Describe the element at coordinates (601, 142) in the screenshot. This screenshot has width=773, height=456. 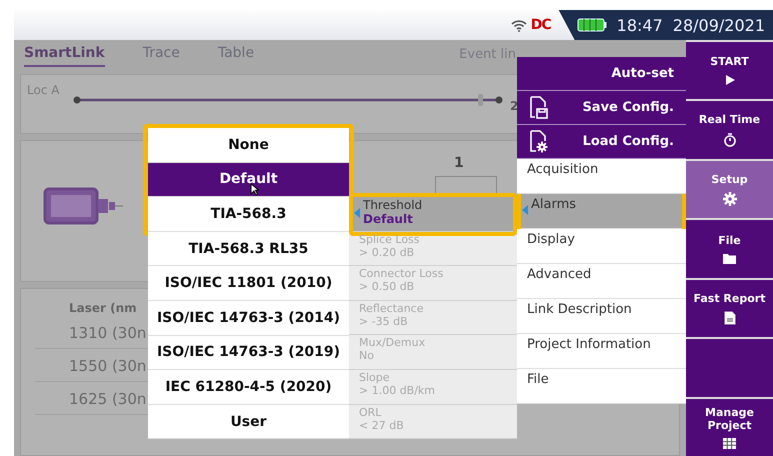
I see `menu-action-button: Load Config.` at that location.